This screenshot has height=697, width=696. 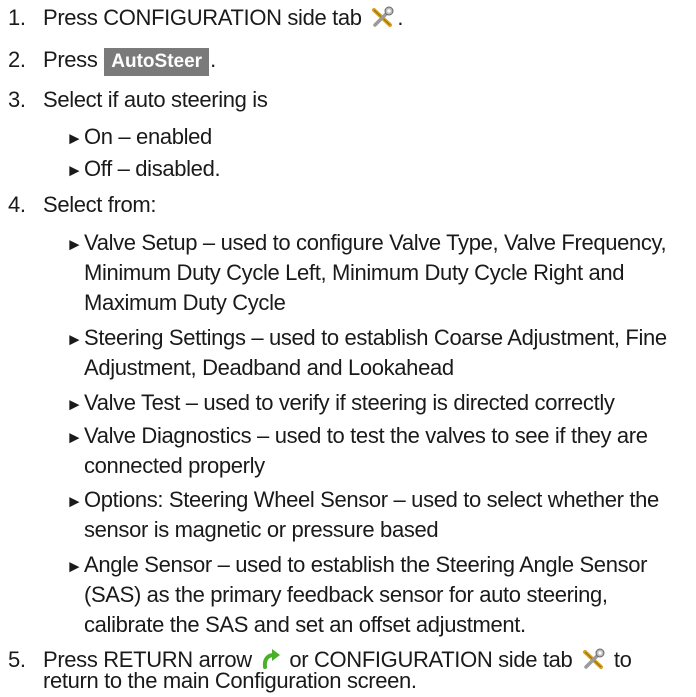 I want to click on step-text: Press CONFIGURATION side tab, so click(x=202, y=17).